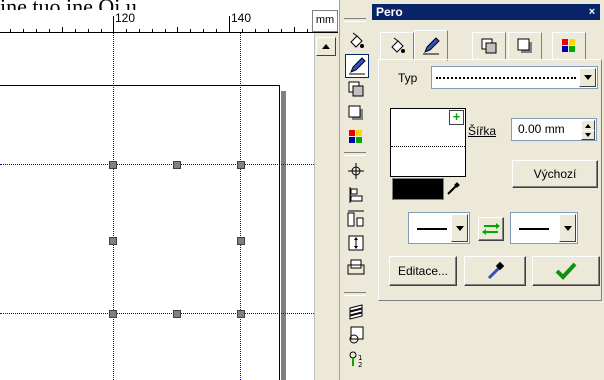  What do you see at coordinates (428, 142) in the screenshot?
I see `line-preview-box: +` at bounding box center [428, 142].